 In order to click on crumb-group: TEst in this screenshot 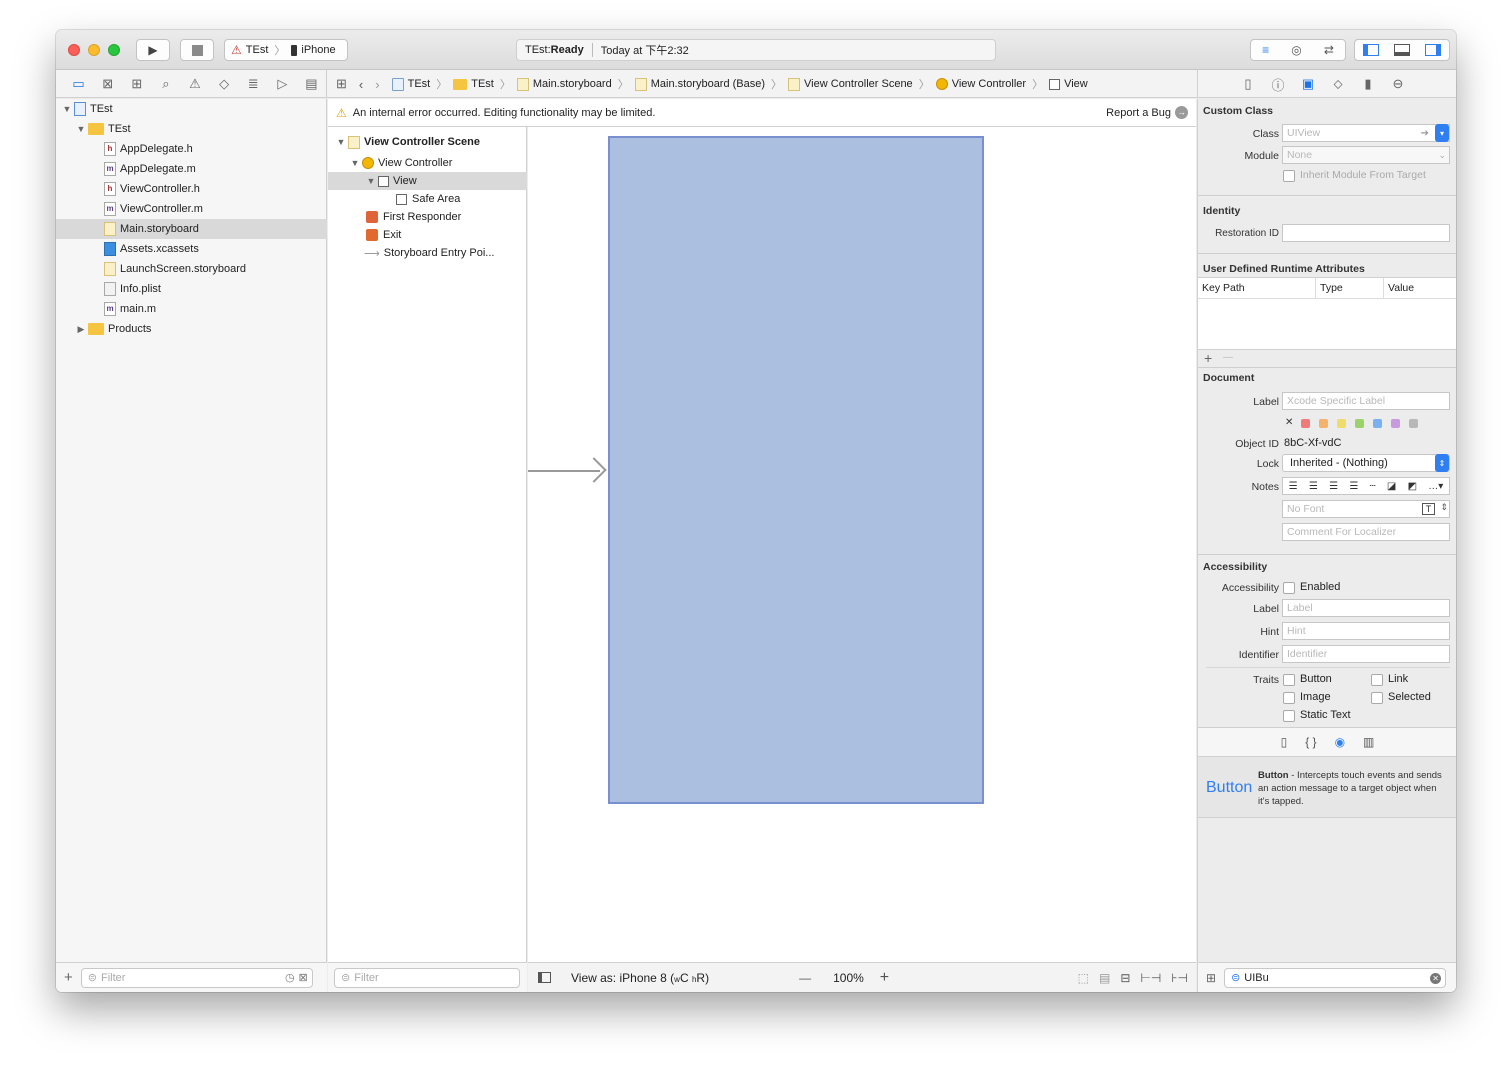, I will do `click(473, 84)`.